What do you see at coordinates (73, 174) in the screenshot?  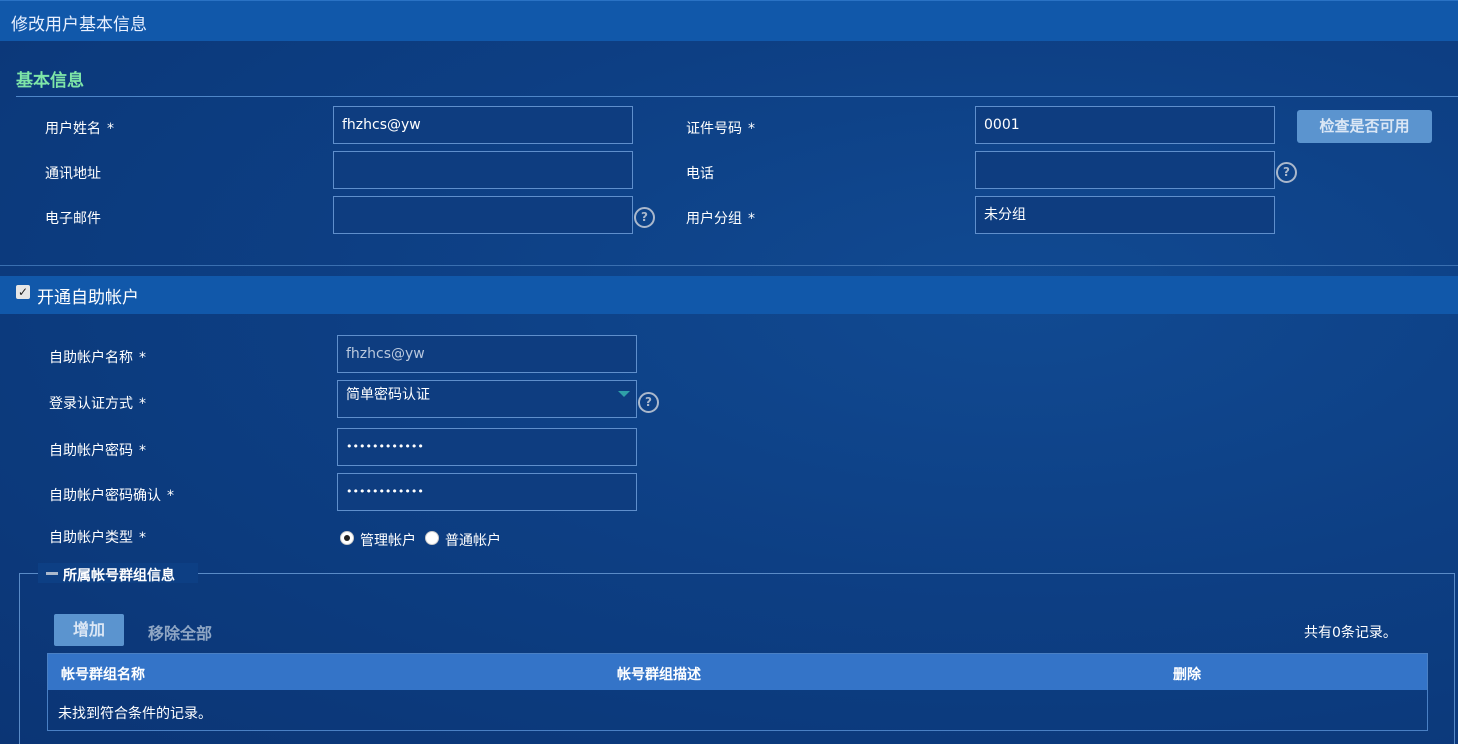 I see `address-label: 通讯地址` at bounding box center [73, 174].